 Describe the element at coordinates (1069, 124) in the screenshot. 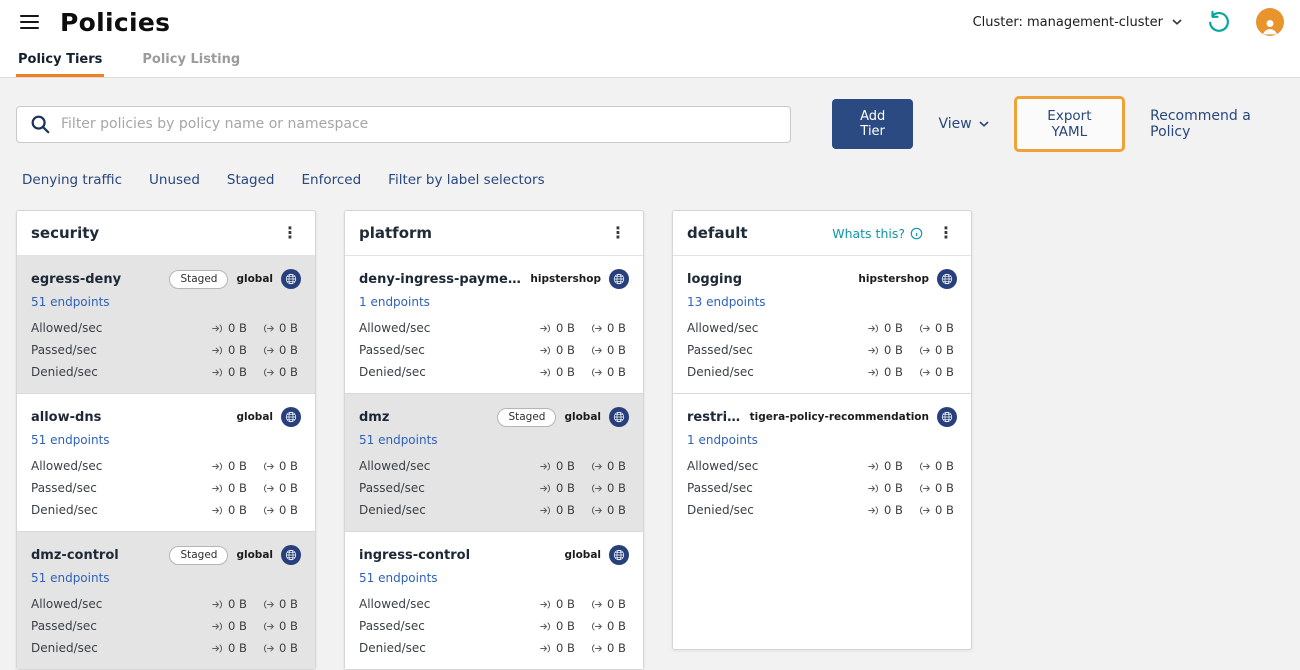

I see `export-yaml-button: Export YAML` at that location.